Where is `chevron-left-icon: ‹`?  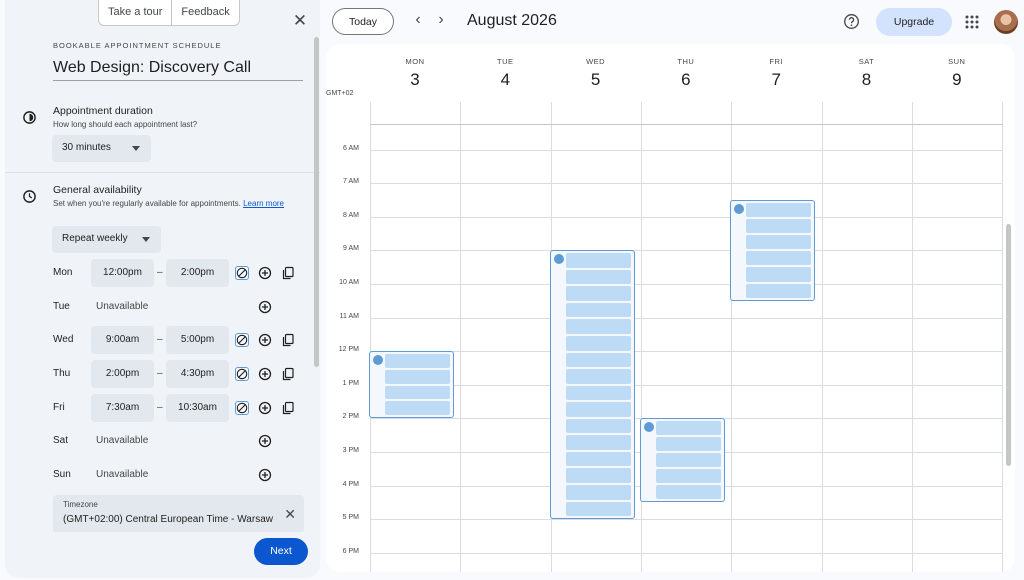 chevron-left-icon: ‹ is located at coordinates (418, 21).